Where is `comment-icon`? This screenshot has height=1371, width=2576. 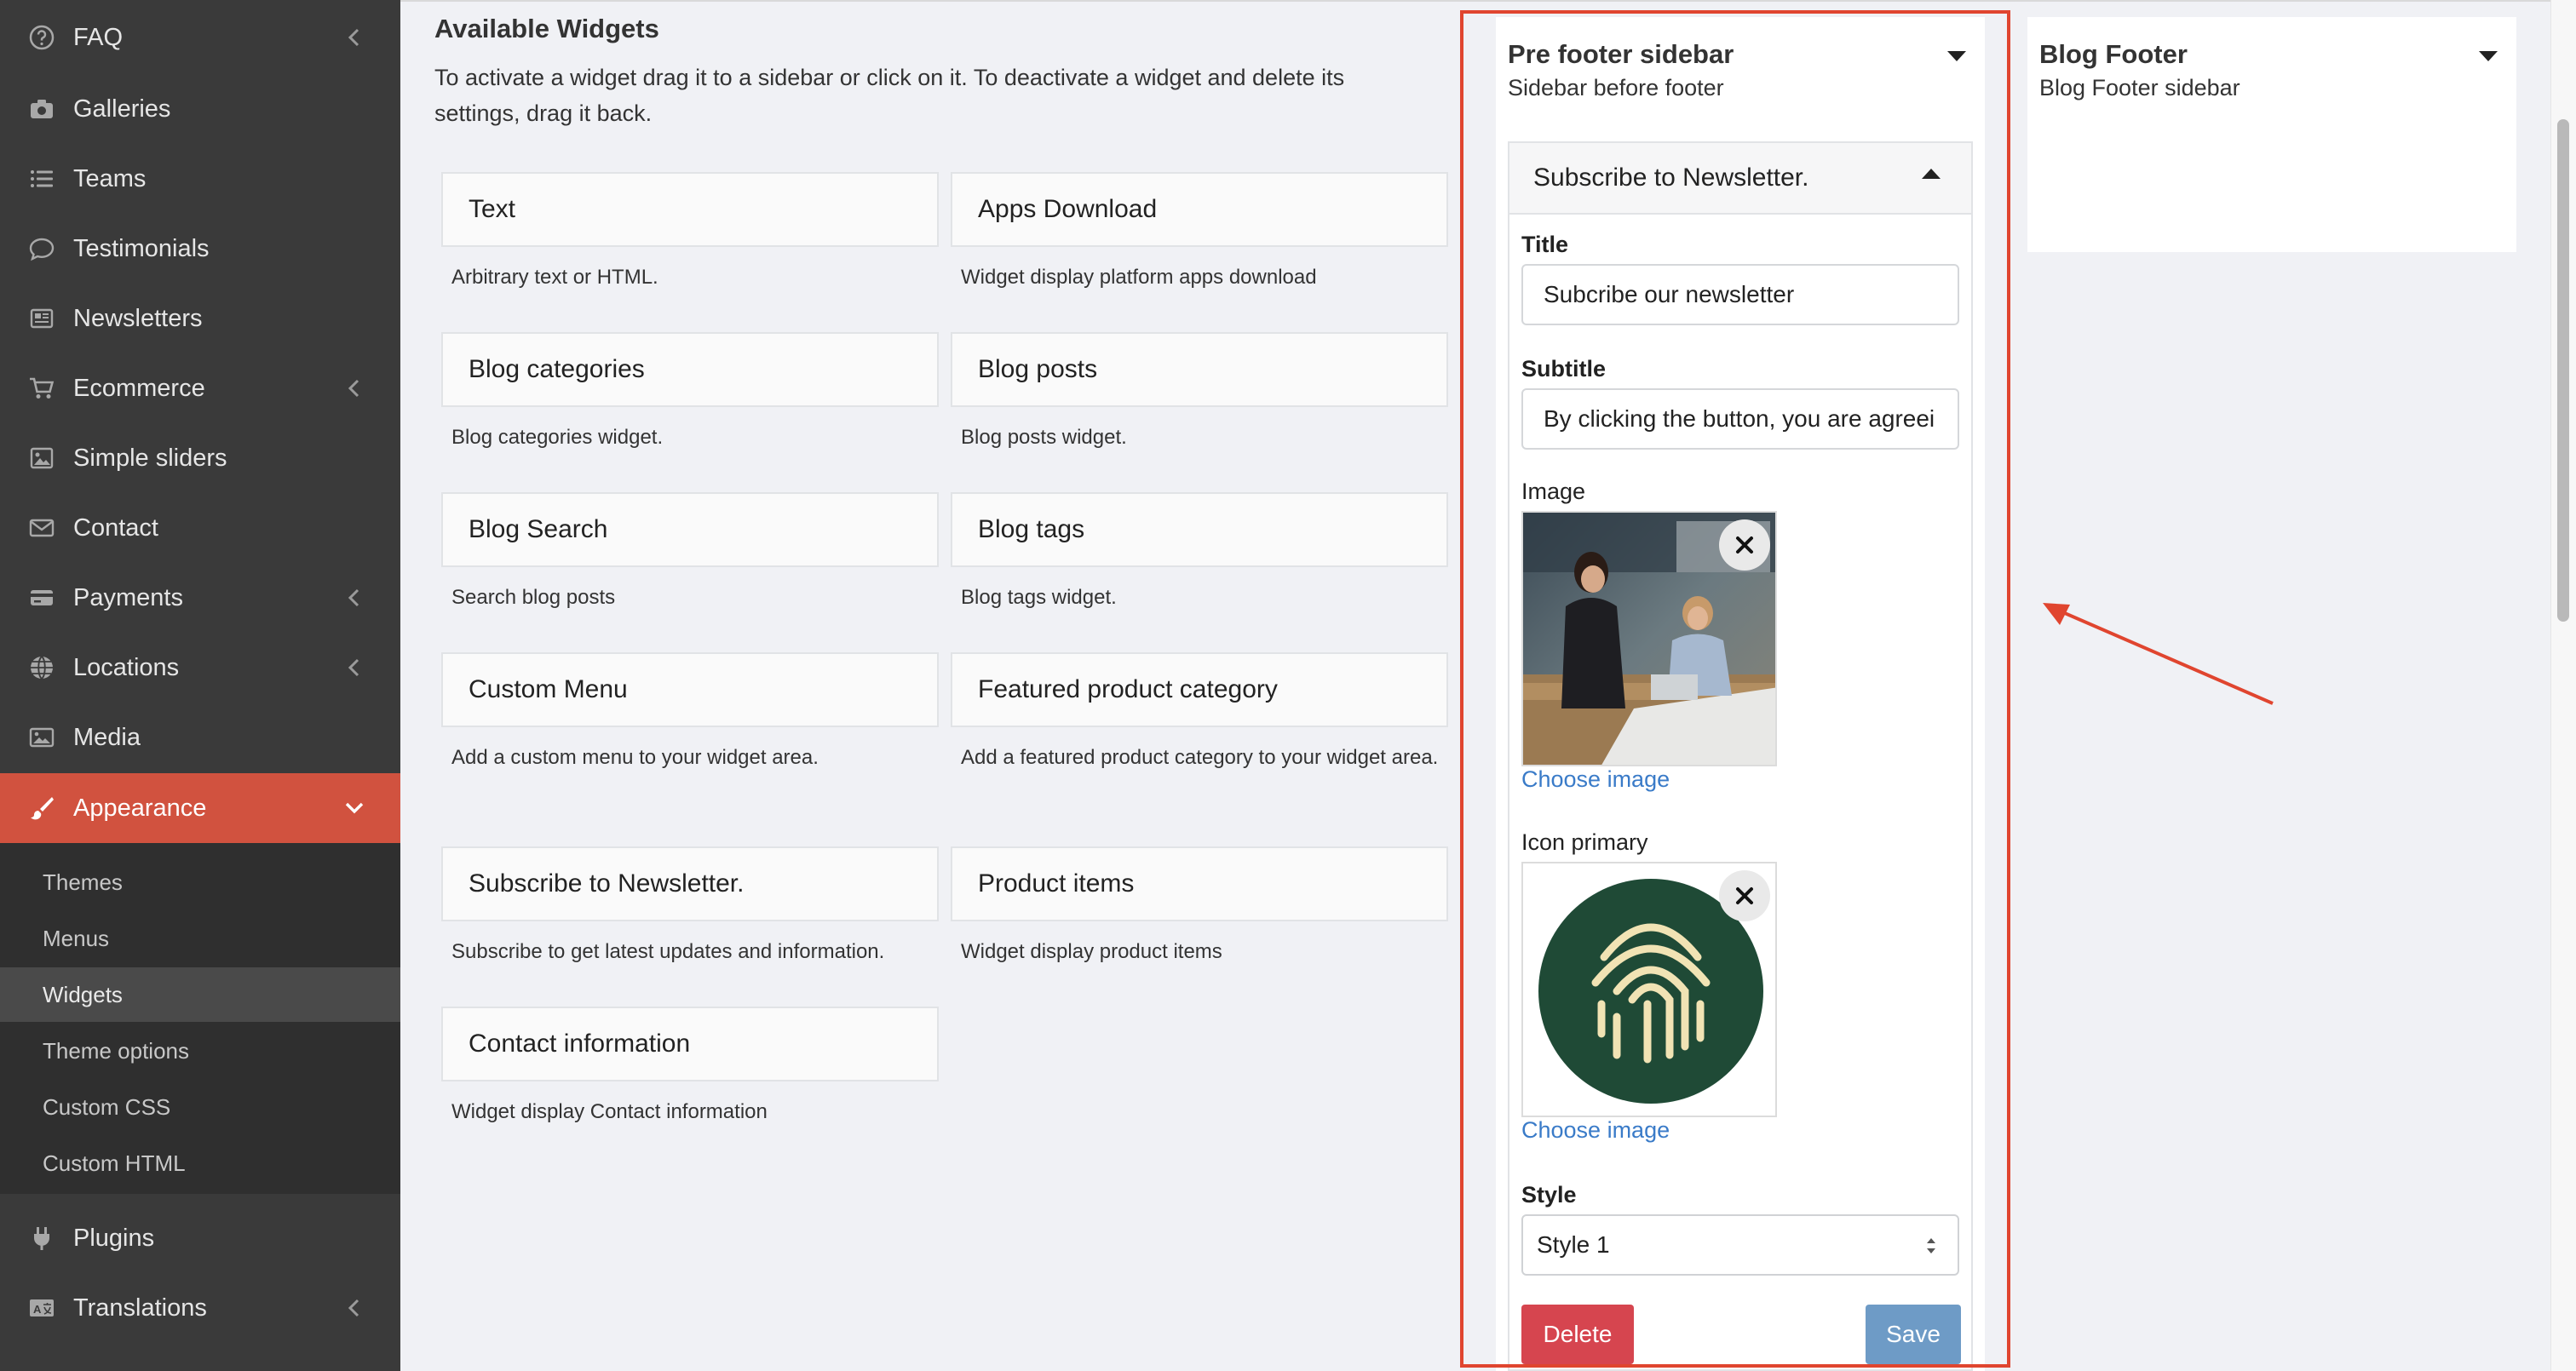
comment-icon is located at coordinates (41, 248).